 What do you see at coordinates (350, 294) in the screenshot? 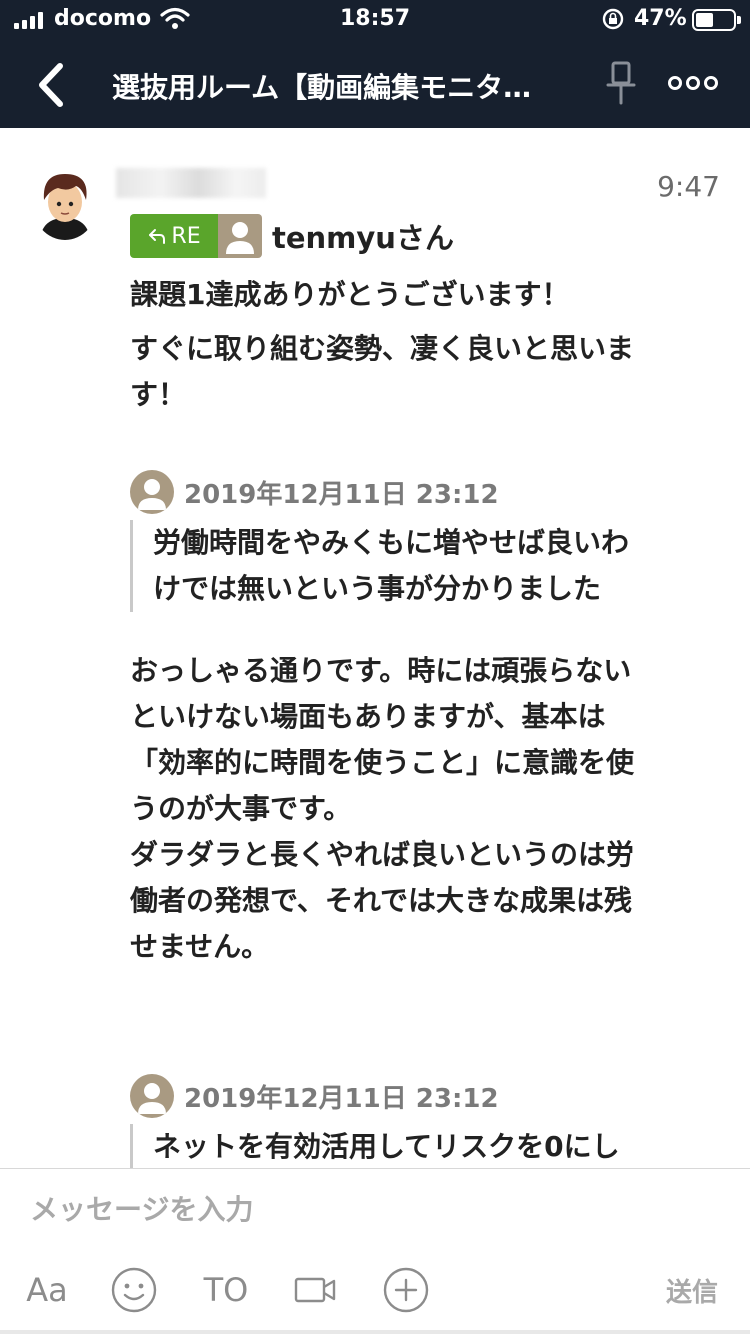
I see `text-line: 課題1達成ありがとうございます！` at bounding box center [350, 294].